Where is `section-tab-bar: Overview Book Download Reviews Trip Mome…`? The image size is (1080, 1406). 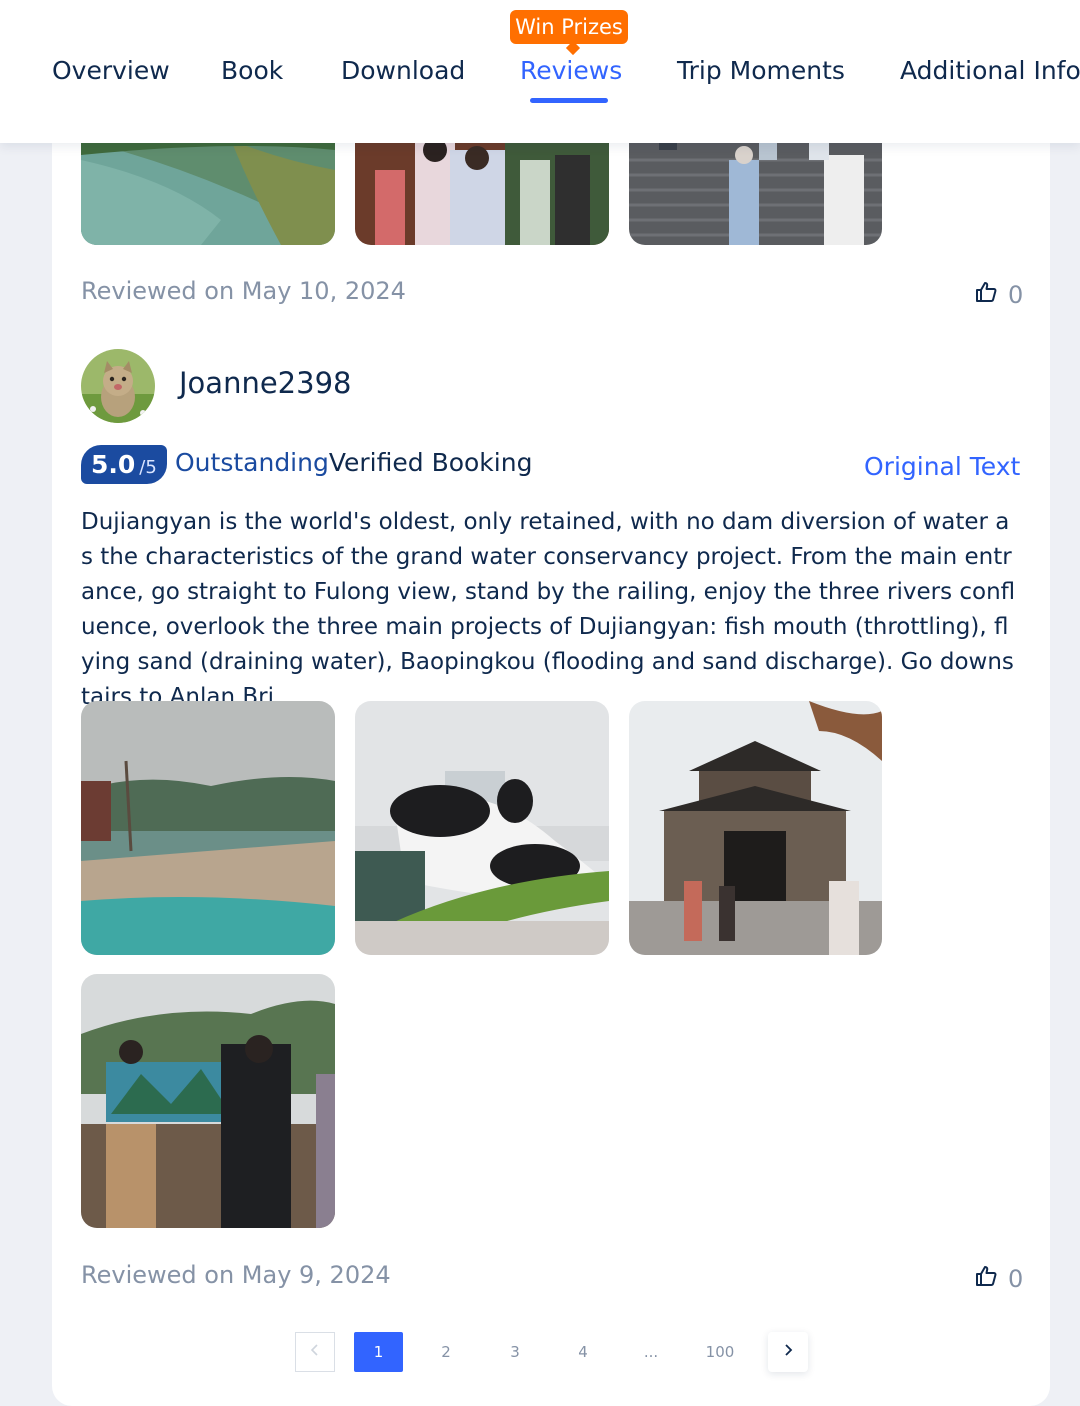 section-tab-bar: Overview Book Download Reviews Trip Mome… is located at coordinates (540, 71).